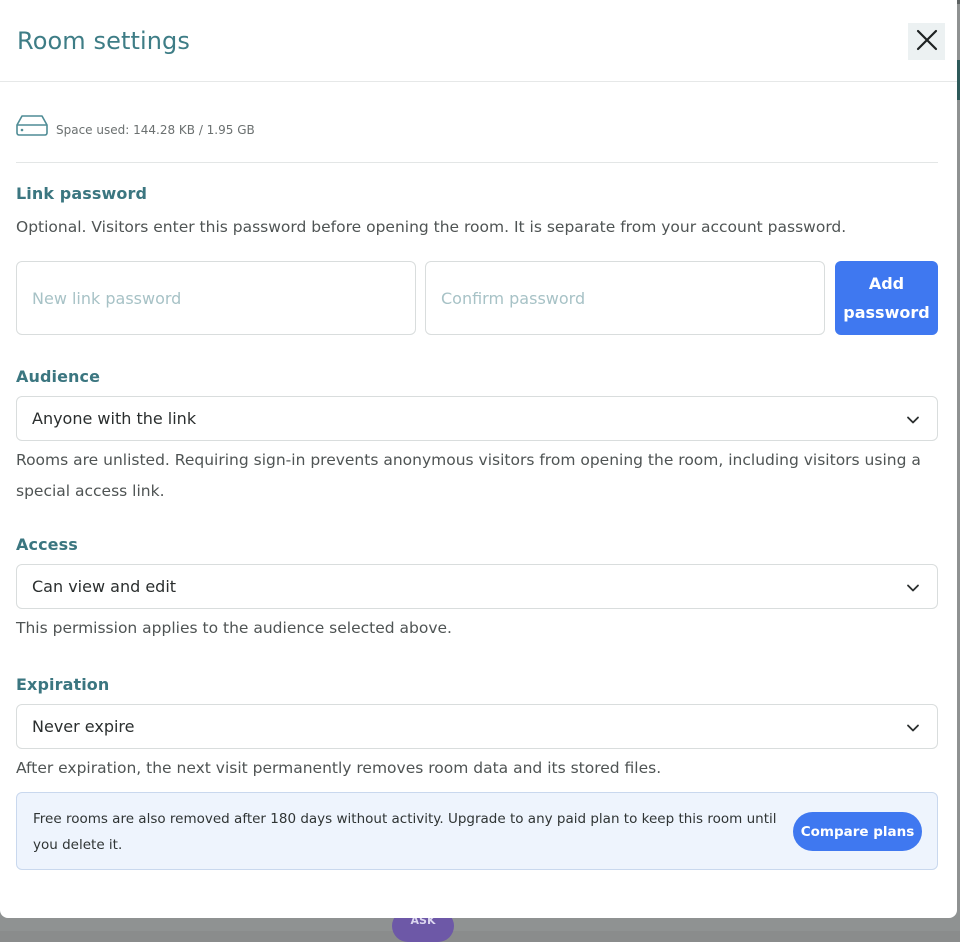  I want to click on audience-select: Anyone with the link, so click(477, 418).